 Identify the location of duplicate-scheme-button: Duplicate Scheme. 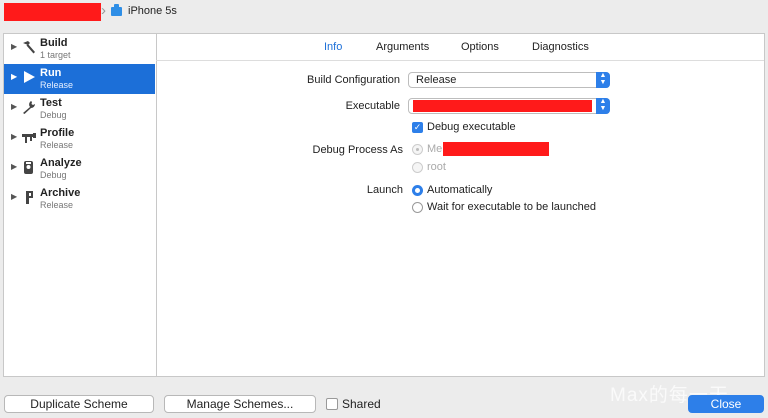
(79, 404).